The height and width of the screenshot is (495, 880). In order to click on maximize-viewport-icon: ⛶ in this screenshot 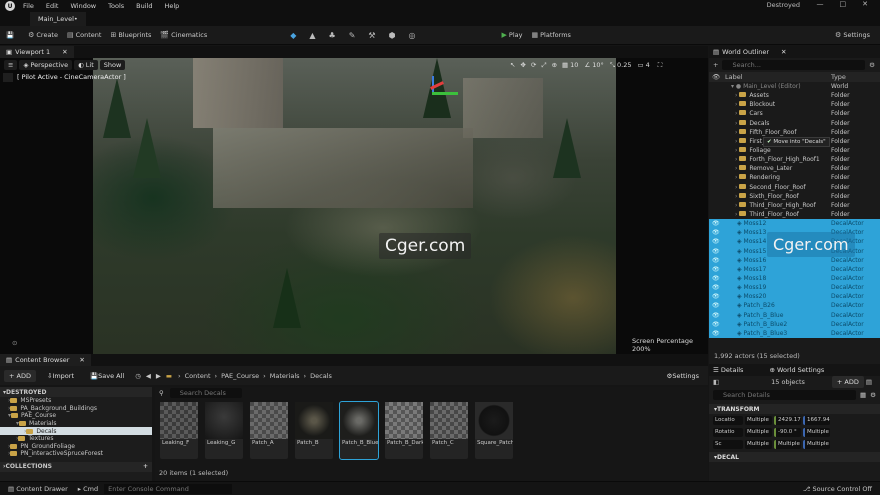, I will do `click(660, 65)`.